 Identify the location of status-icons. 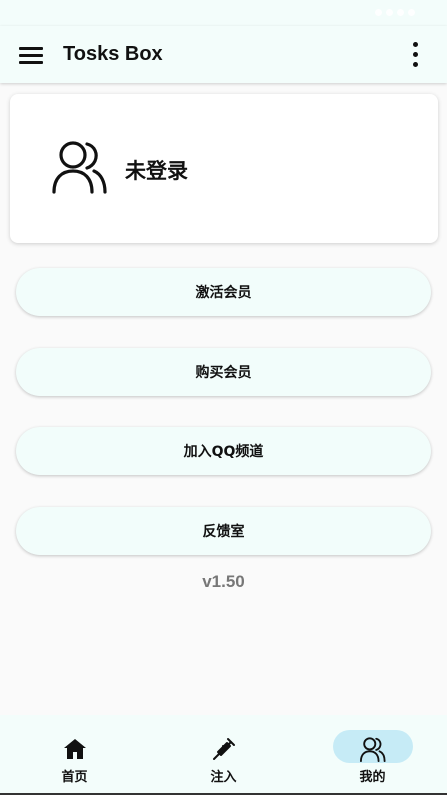
(395, 12).